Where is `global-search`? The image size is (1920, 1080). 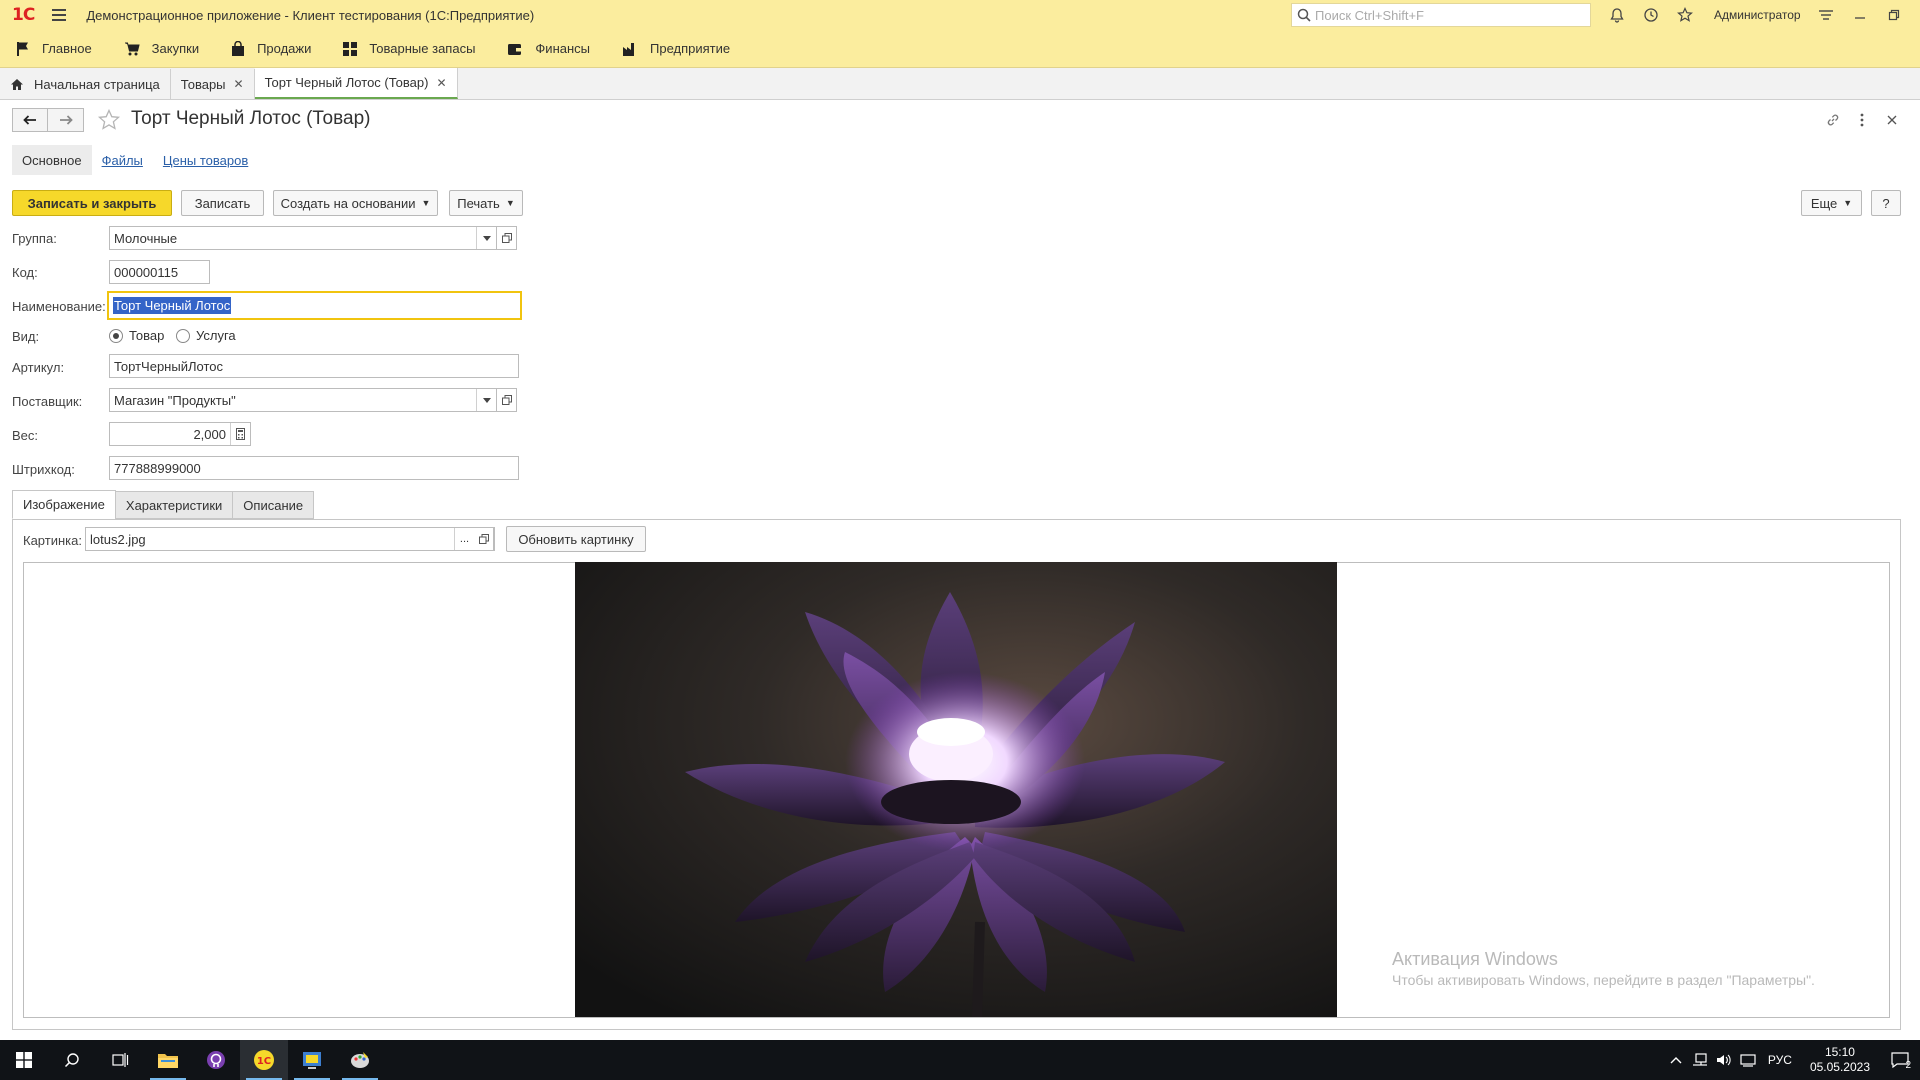 global-search is located at coordinates (1441, 15).